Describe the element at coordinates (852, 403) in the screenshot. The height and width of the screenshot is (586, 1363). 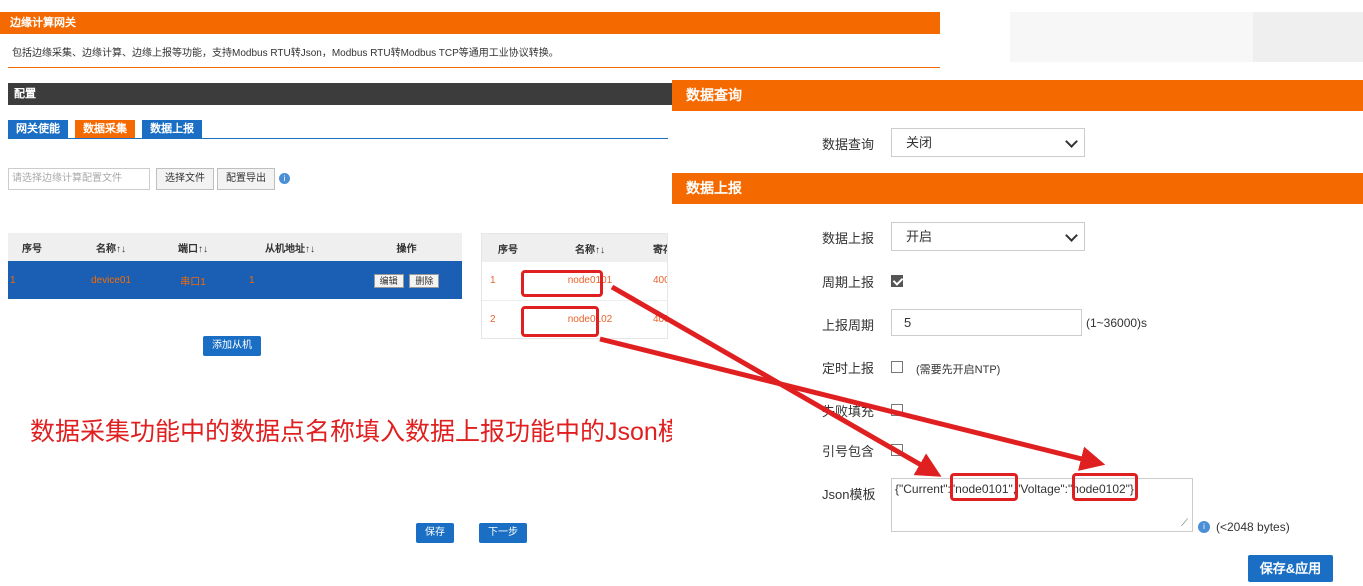
I see `arrow-node0102` at that location.